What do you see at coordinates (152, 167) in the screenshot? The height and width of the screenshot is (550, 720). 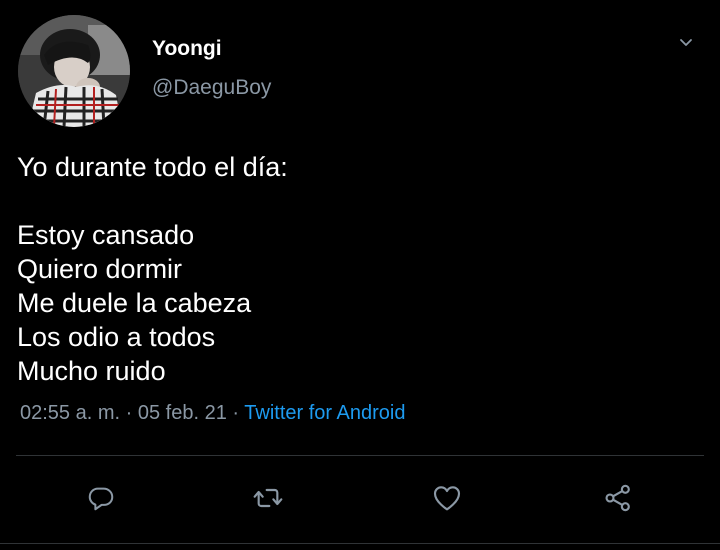 I see `tweet-line: Yo durante todo el día:` at bounding box center [152, 167].